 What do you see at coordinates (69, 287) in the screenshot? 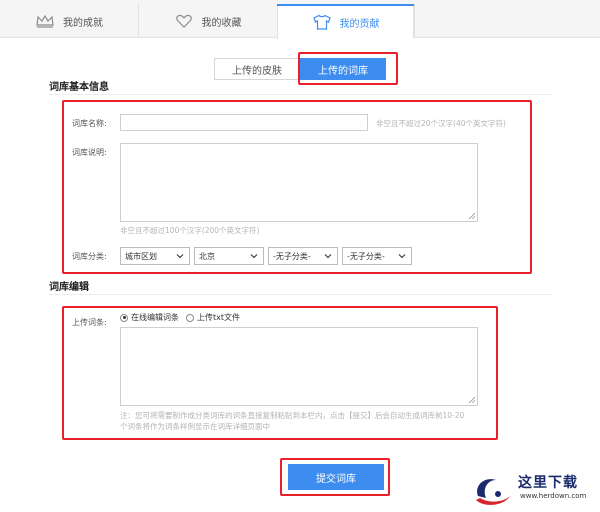
I see `edit-section-title: 词库编辑` at bounding box center [69, 287].